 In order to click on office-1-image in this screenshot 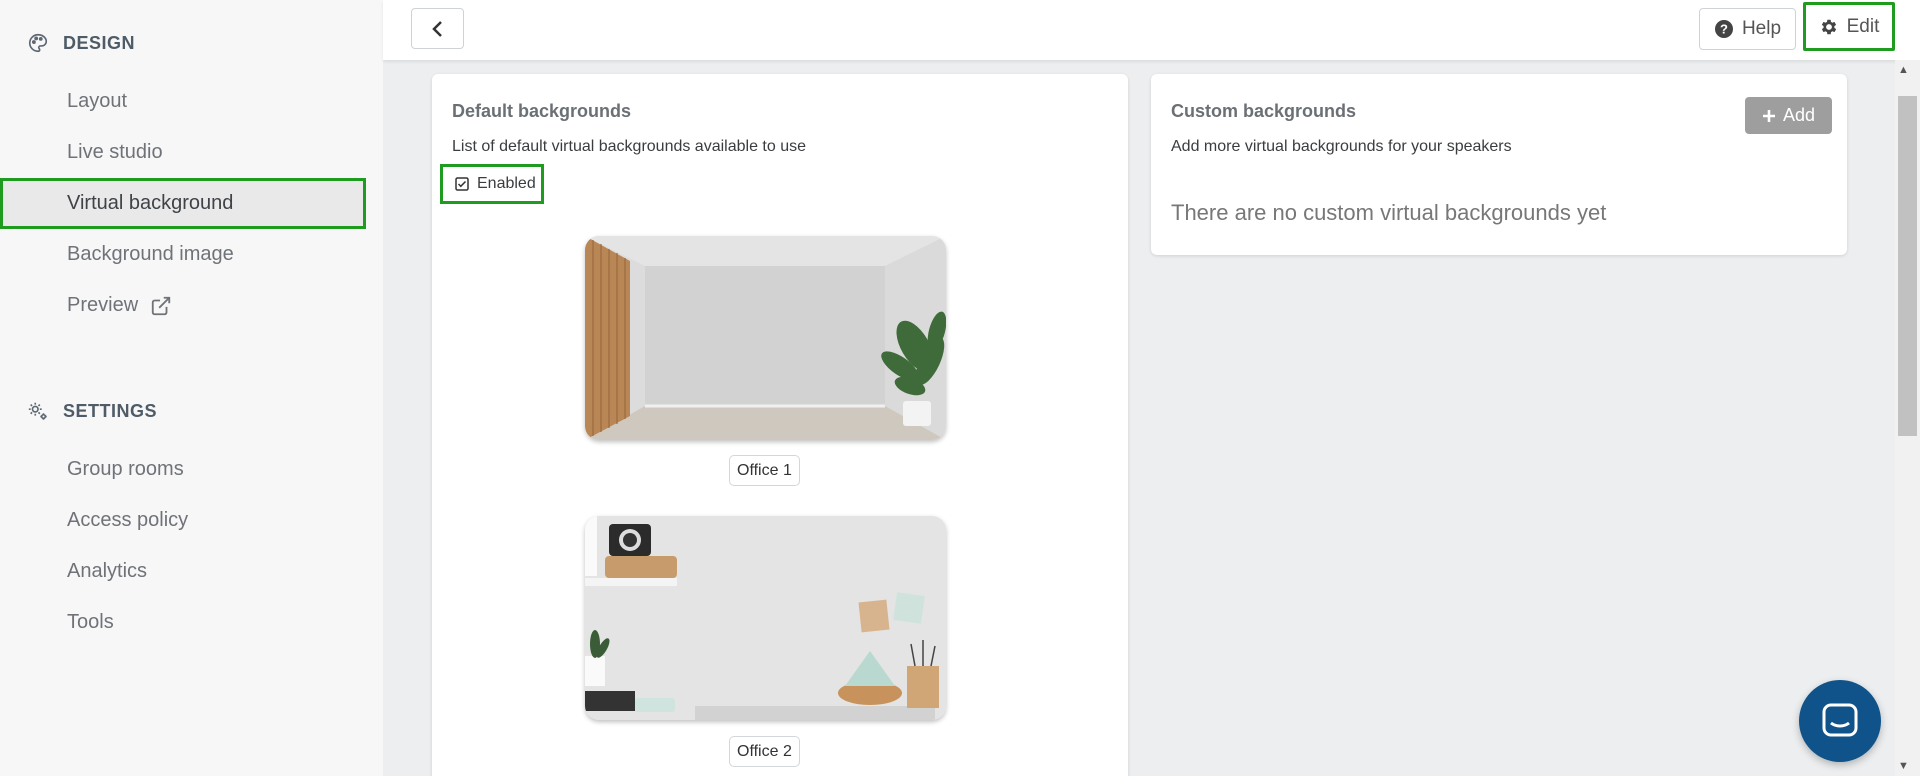, I will do `click(765, 338)`.